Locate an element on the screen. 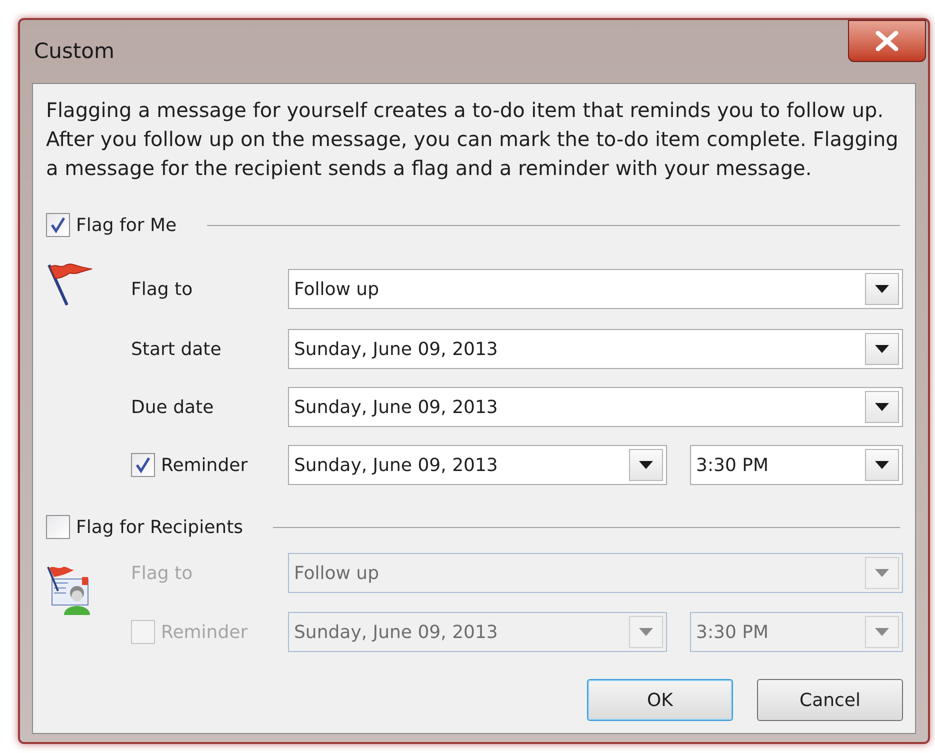 The image size is (935, 753). field-label: Start date is located at coordinates (176, 350).